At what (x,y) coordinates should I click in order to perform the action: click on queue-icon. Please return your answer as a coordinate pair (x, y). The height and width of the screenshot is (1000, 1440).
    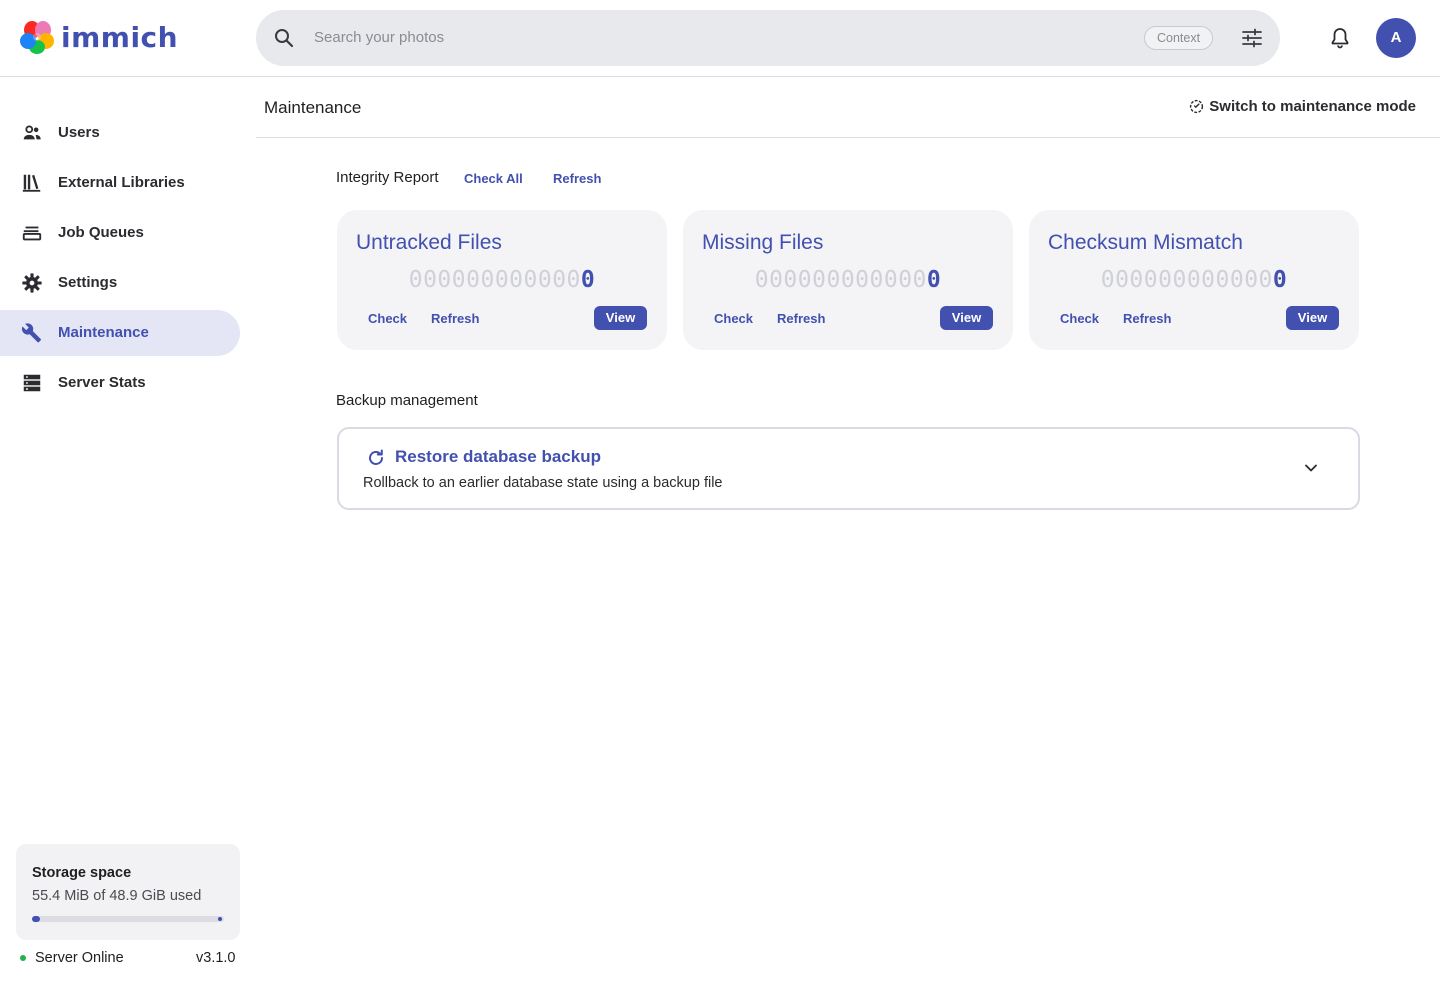
    Looking at the image, I should click on (32, 233).